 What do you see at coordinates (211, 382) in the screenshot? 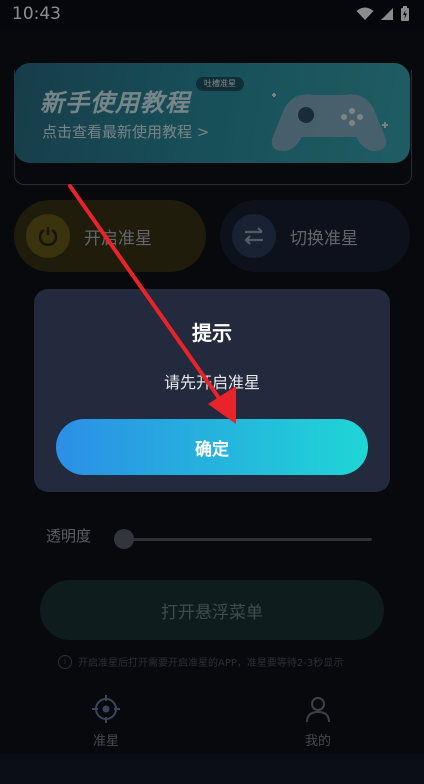
I see `dialog-message: 请先开启准星` at bounding box center [211, 382].